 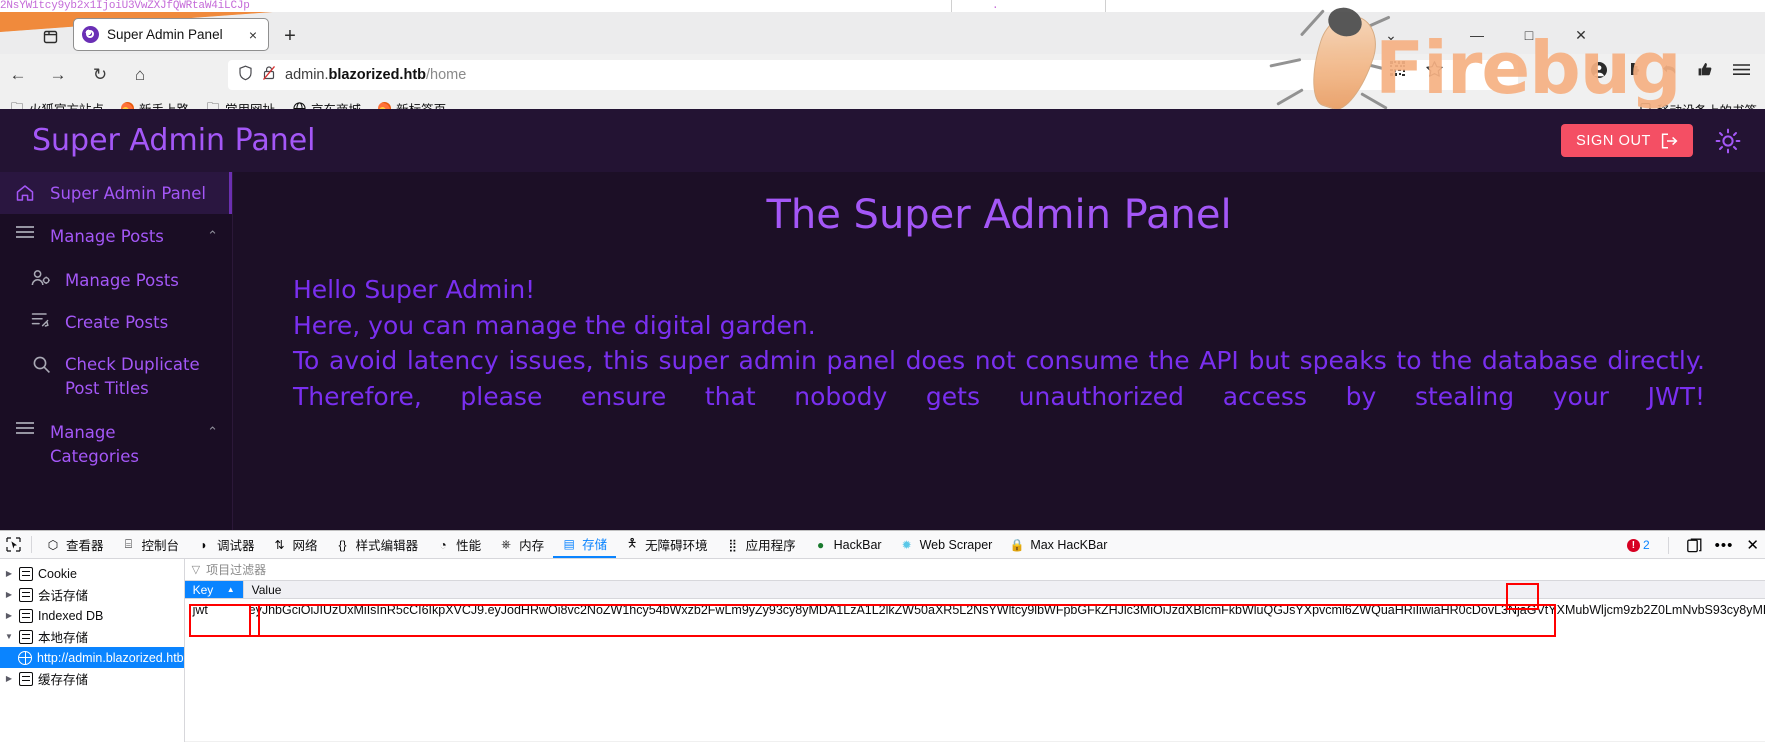 I want to click on list-all-tabs-icon, so click(x=50, y=36).